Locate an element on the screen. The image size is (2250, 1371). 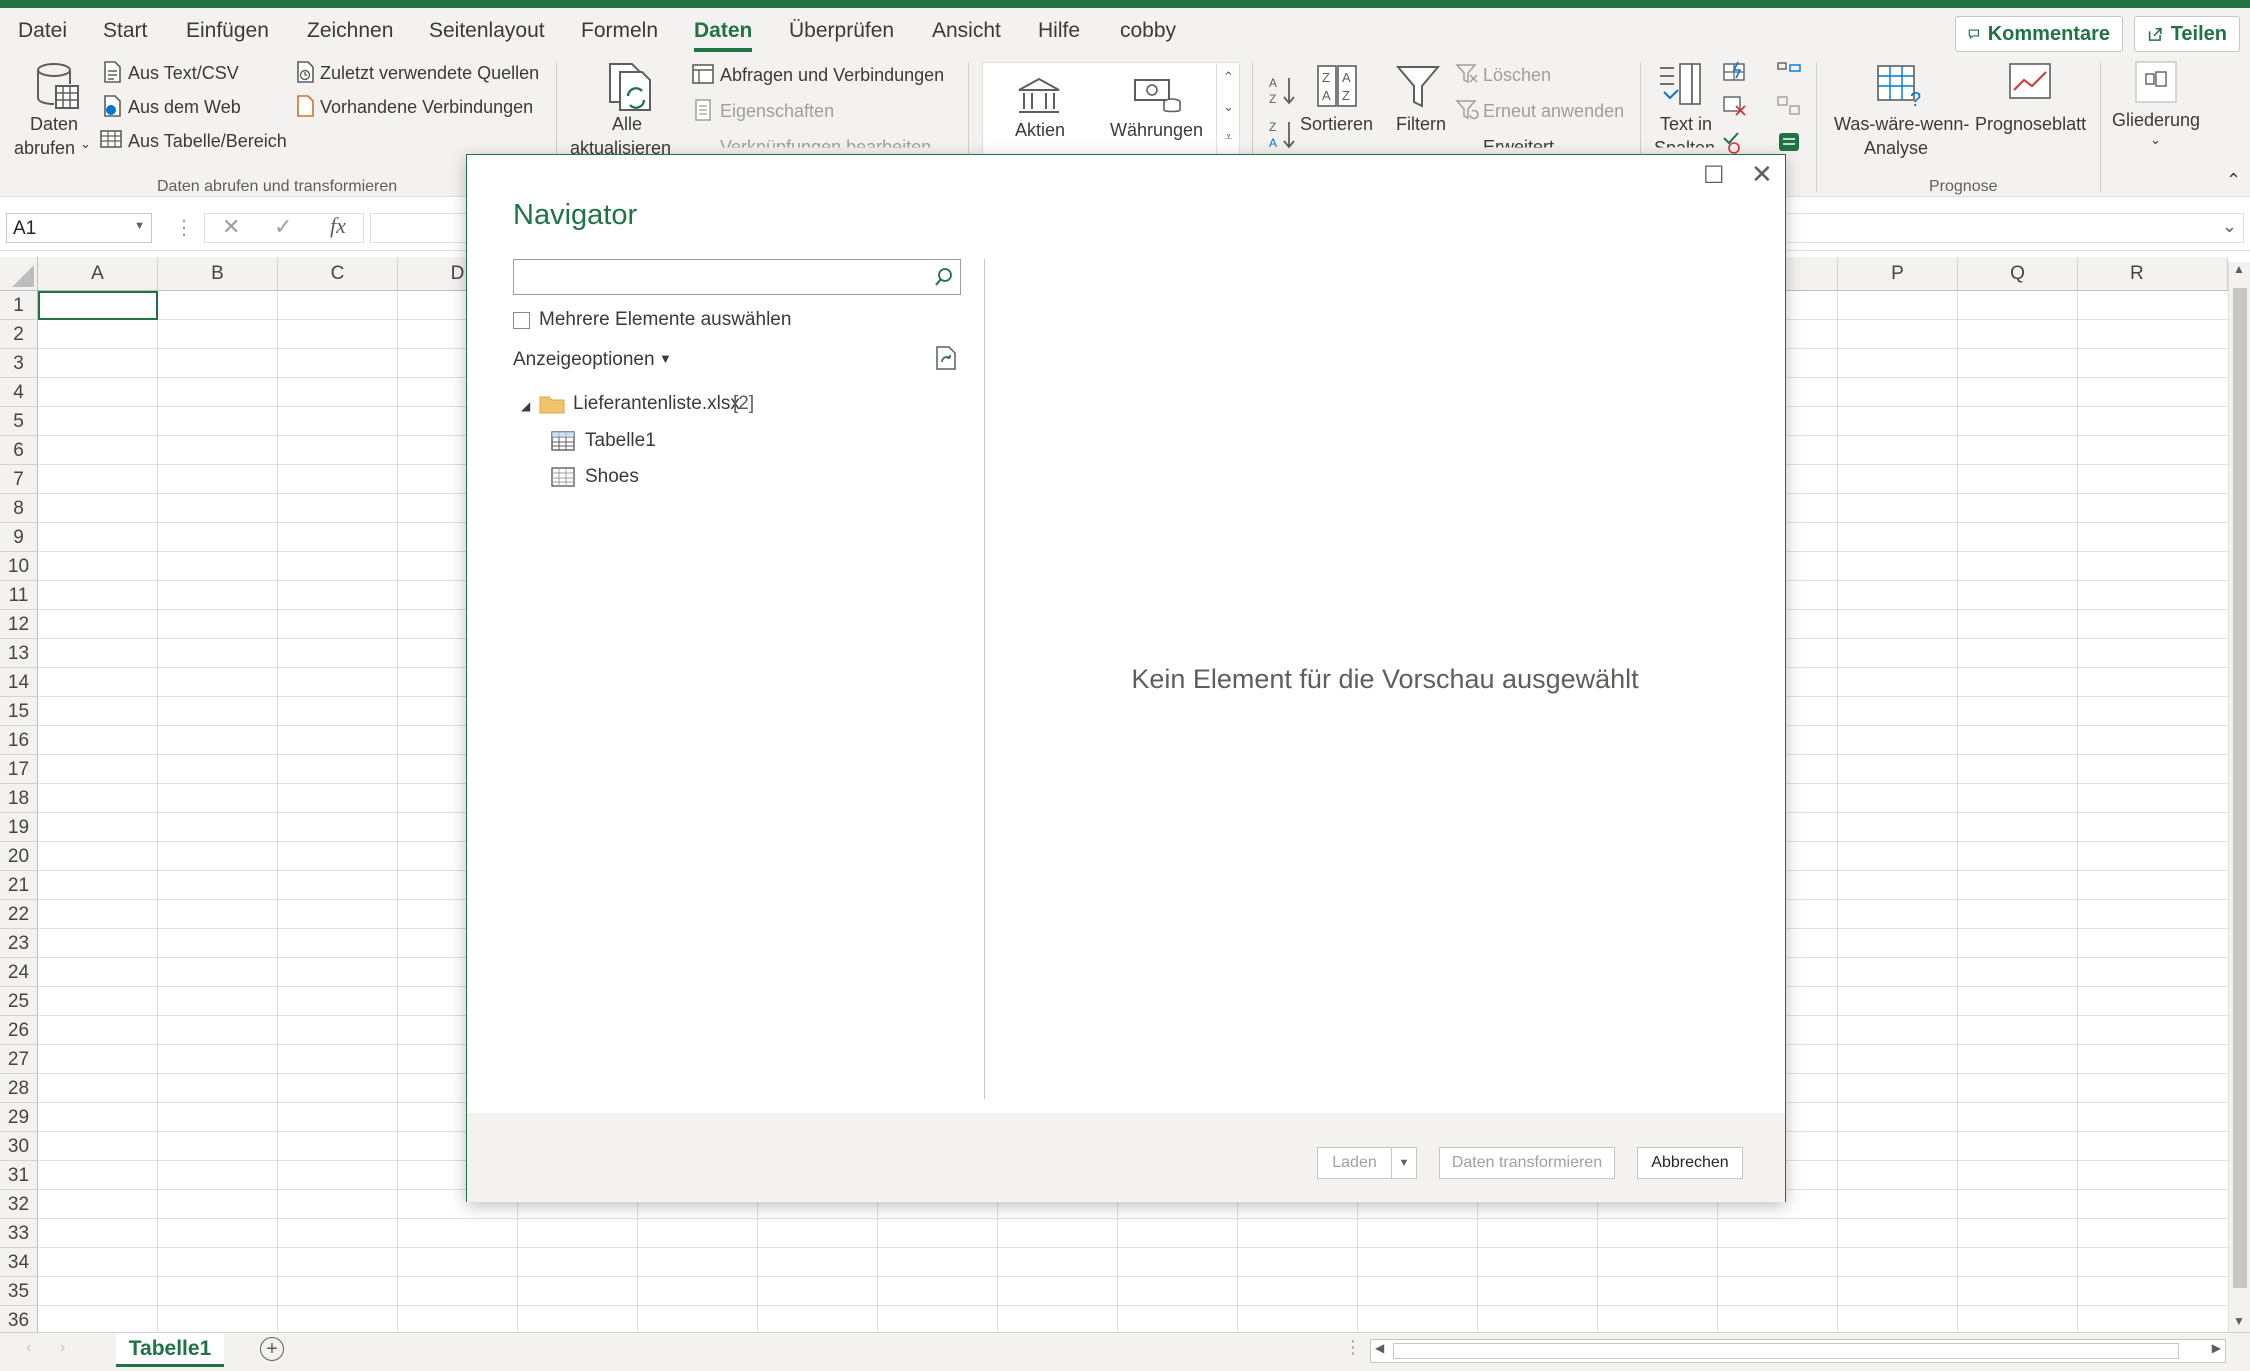
outline-button: Gliederung is located at coordinates (2156, 120).